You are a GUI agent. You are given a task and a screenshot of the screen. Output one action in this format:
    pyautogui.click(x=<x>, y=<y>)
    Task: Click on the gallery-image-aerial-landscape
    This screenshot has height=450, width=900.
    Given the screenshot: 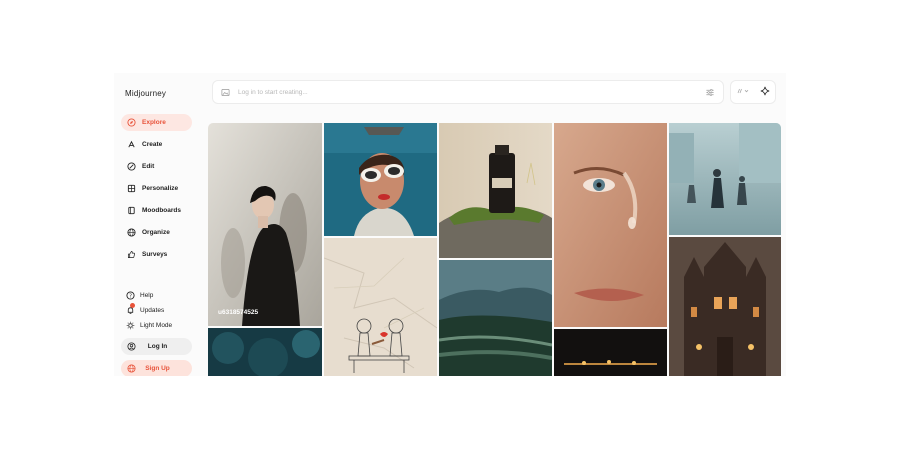 What is the action you would take?
    pyautogui.click(x=495, y=318)
    